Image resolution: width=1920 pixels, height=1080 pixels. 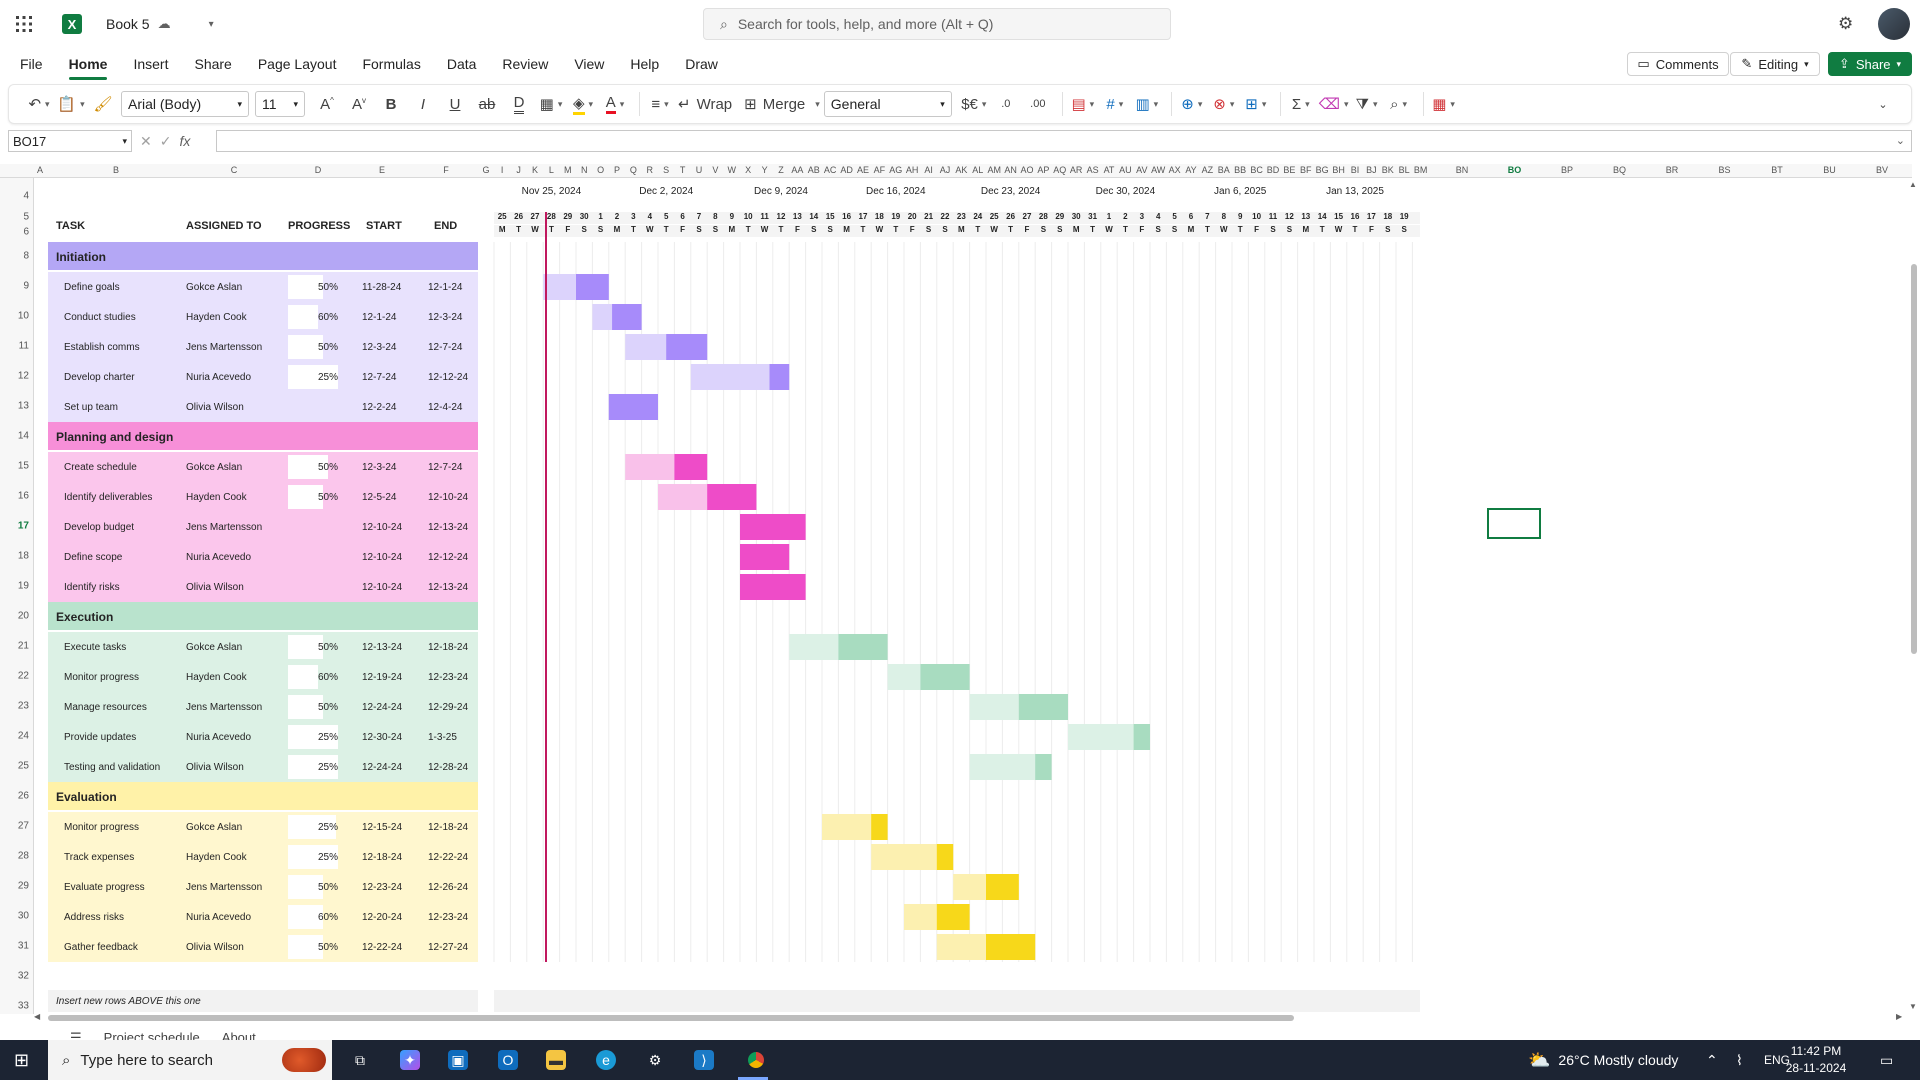 I want to click on number-format-select: General ▾, so click(x=887, y=104).